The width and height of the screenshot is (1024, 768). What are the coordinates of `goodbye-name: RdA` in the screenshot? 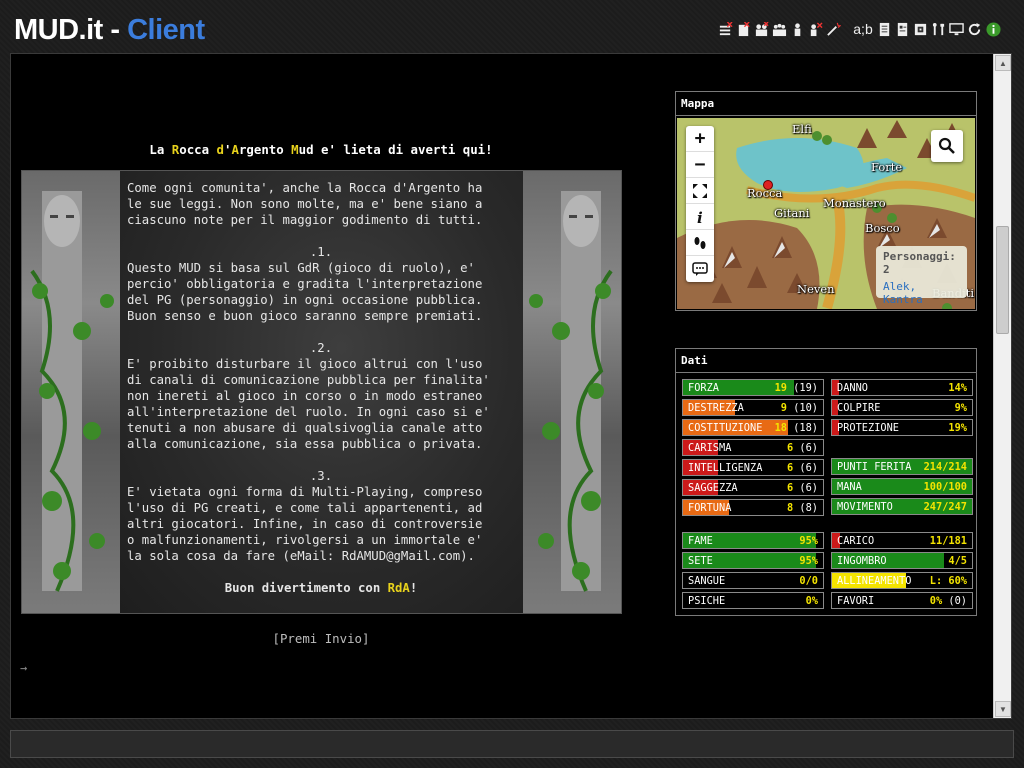 It's located at (398, 588).